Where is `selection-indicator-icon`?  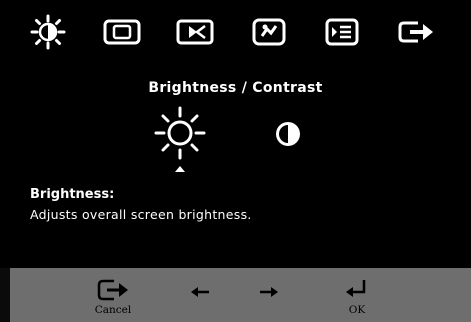 selection-indicator-icon is located at coordinates (180, 169).